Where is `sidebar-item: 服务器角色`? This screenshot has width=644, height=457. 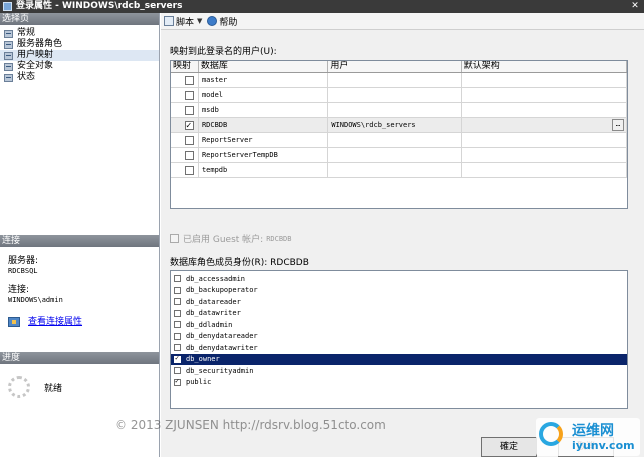 sidebar-item: 服务器角色 is located at coordinates (79, 44).